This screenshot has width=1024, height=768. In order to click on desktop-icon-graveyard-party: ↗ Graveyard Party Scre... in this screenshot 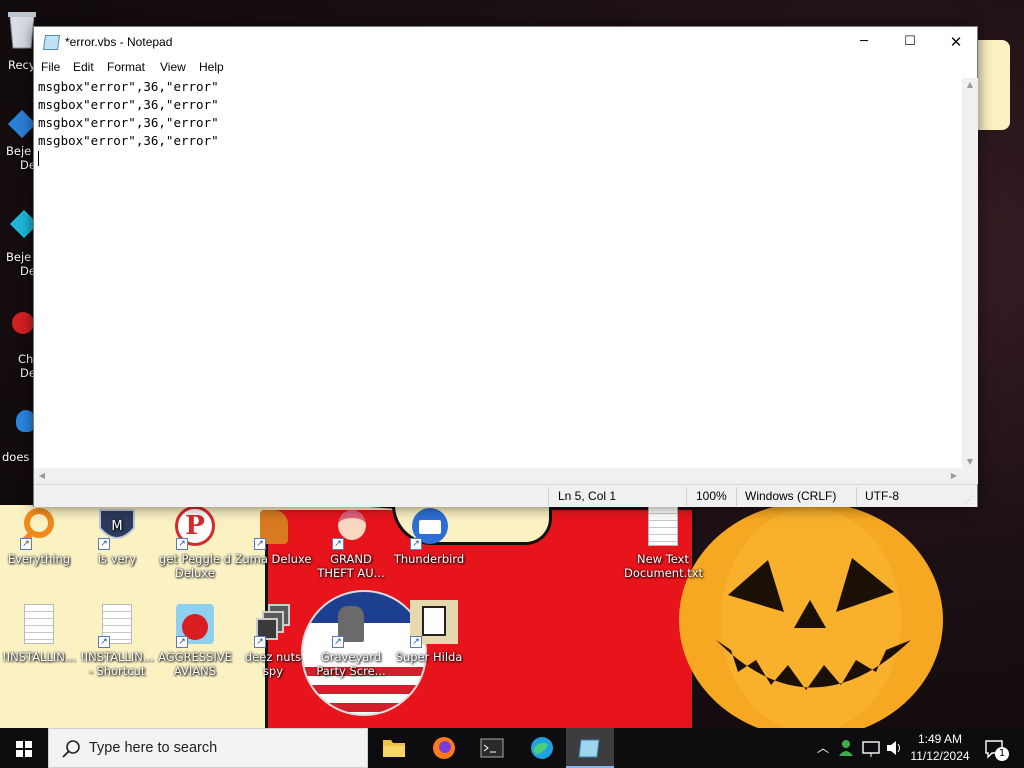, I will do `click(351, 641)`.